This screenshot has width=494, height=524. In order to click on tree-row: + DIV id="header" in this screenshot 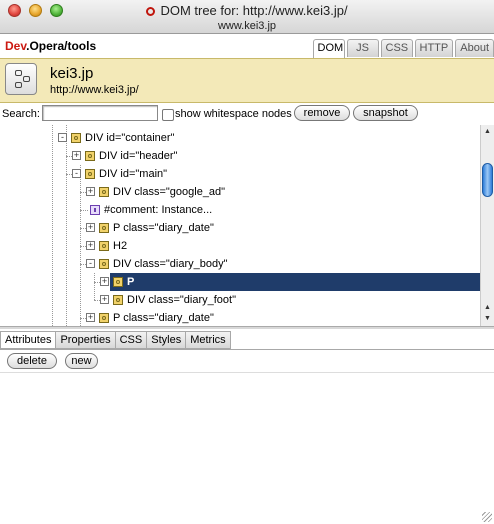, I will do `click(240, 156)`.